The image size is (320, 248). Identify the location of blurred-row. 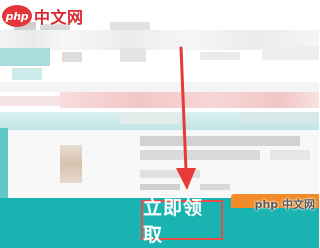
(159, 87).